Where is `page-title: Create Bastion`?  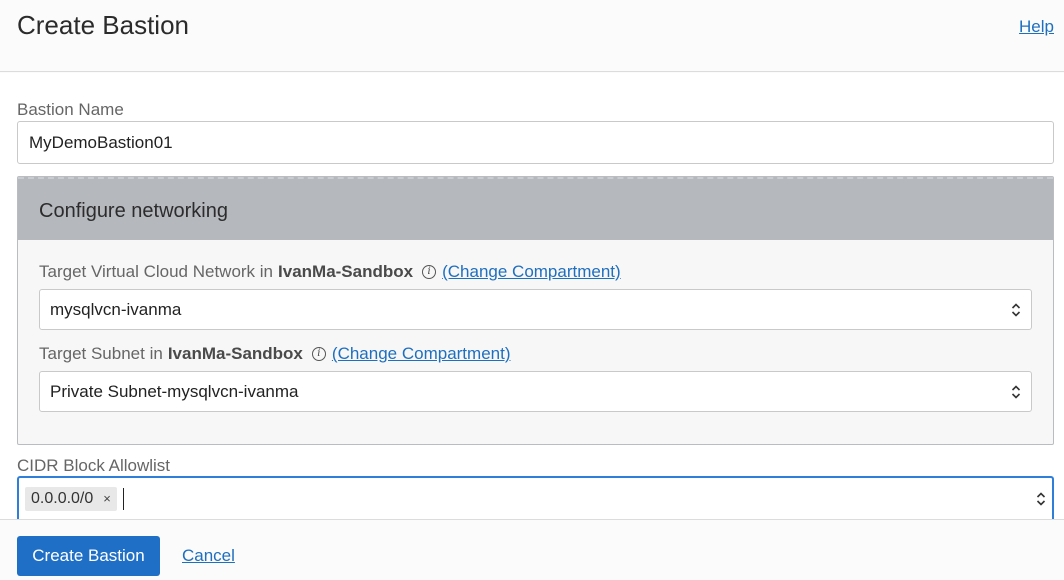
page-title: Create Bastion is located at coordinates (103, 25).